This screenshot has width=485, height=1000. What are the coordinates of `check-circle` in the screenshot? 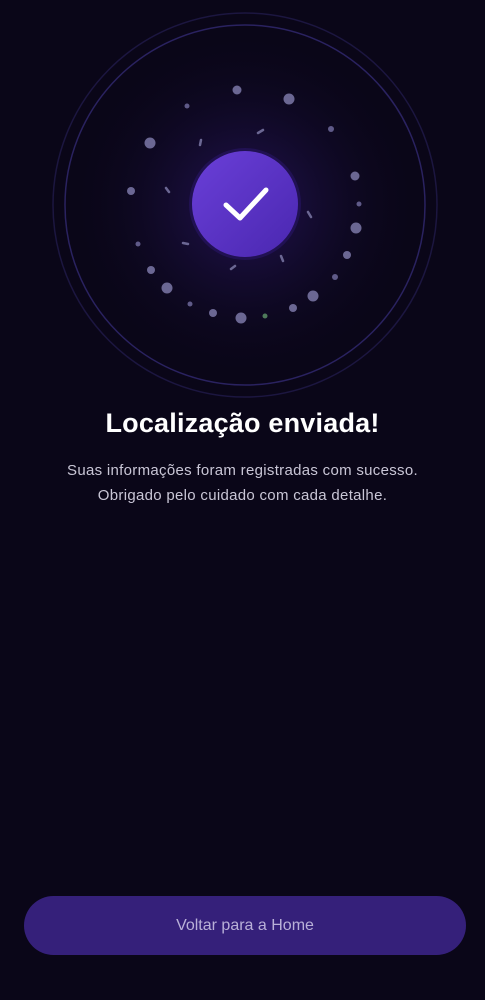 It's located at (245, 204).